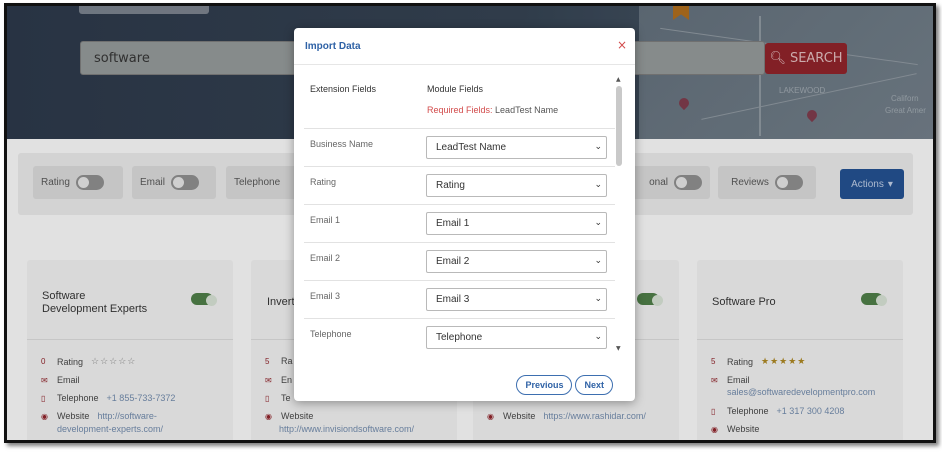 The width and height of the screenshot is (942, 453). Describe the element at coordinates (527, 110) in the screenshot. I see `required-fields-value: LeadTest Name` at that location.